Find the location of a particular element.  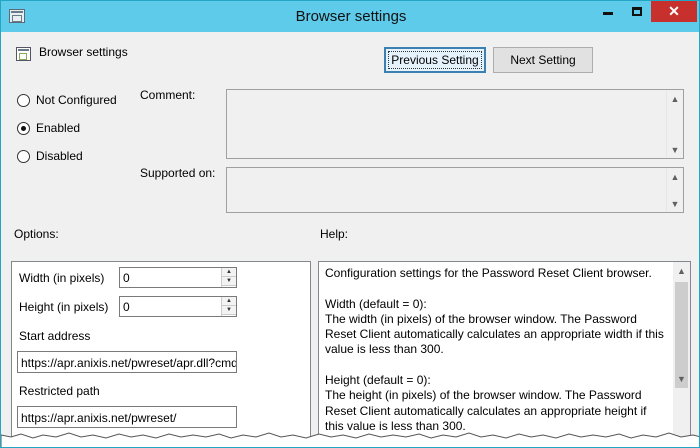

height-value: 0 is located at coordinates (126, 307).